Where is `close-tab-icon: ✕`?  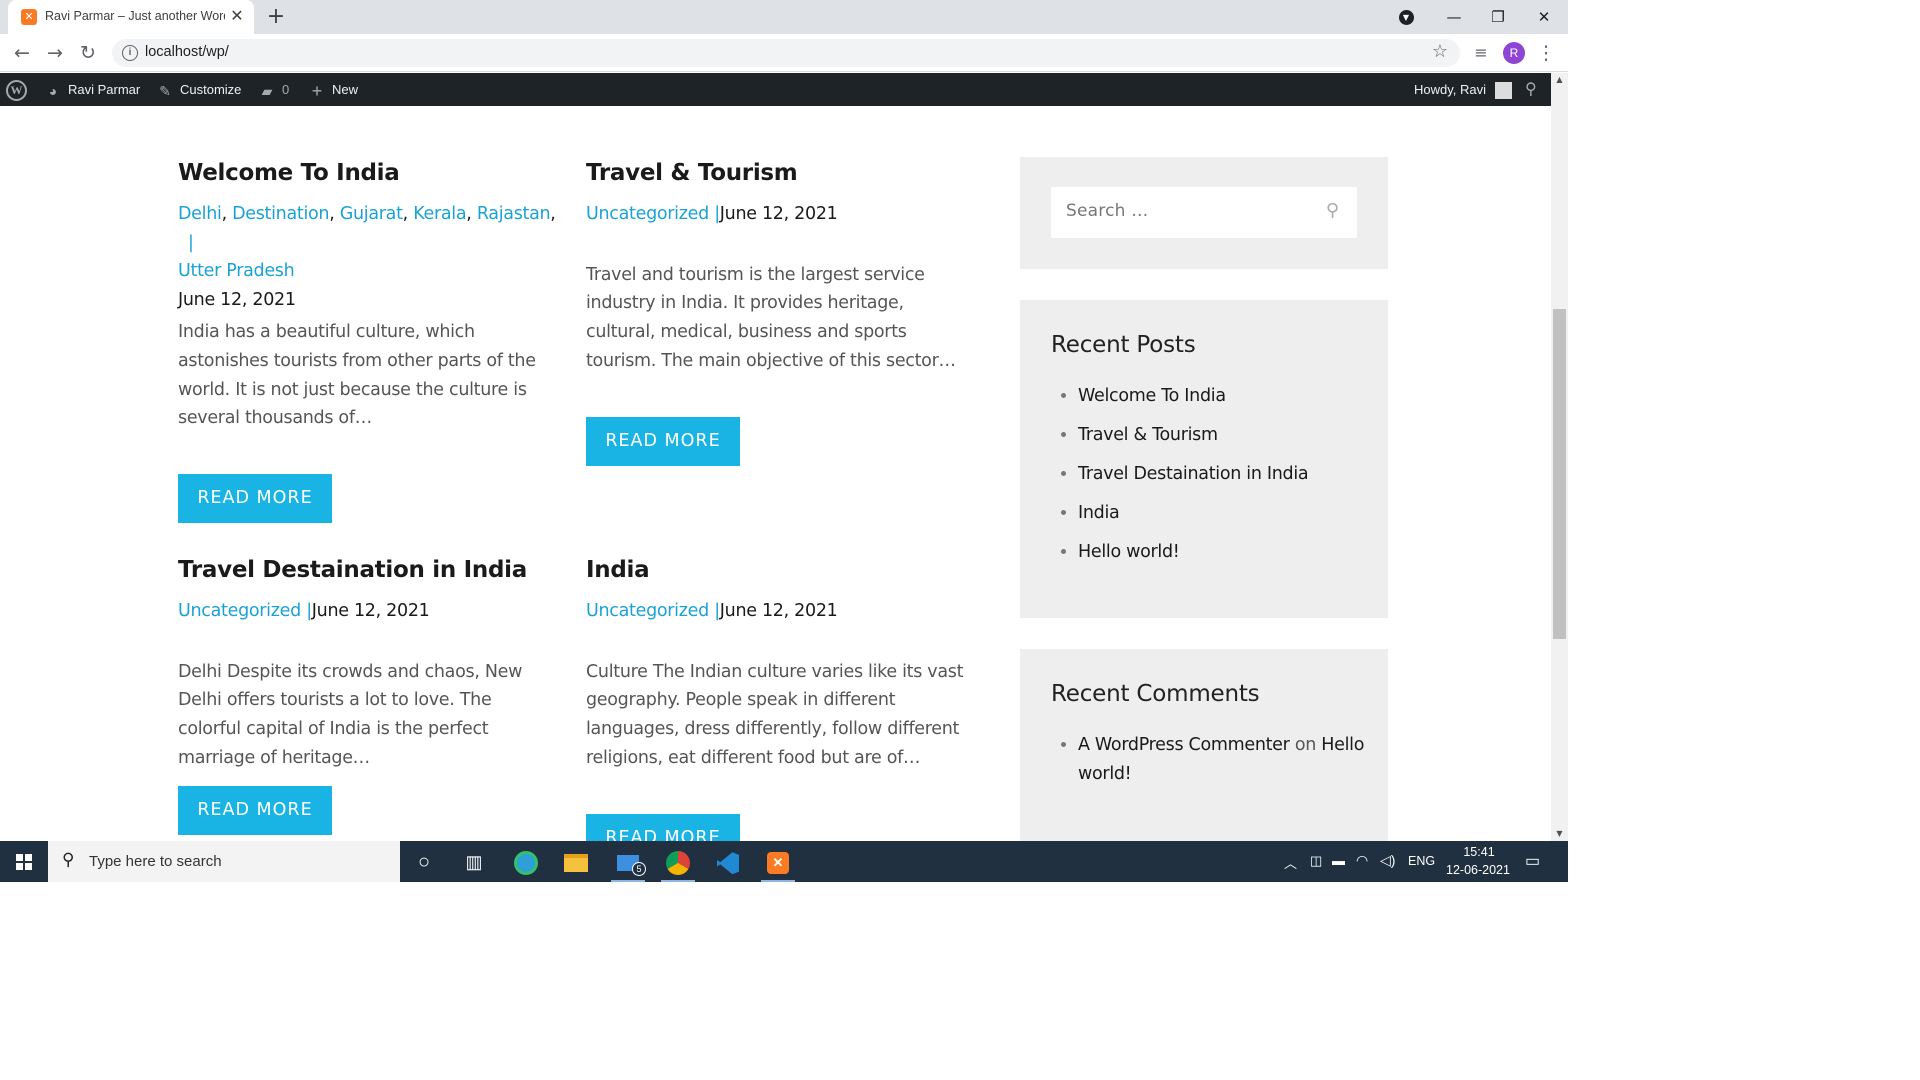 close-tab-icon: ✕ is located at coordinates (237, 16).